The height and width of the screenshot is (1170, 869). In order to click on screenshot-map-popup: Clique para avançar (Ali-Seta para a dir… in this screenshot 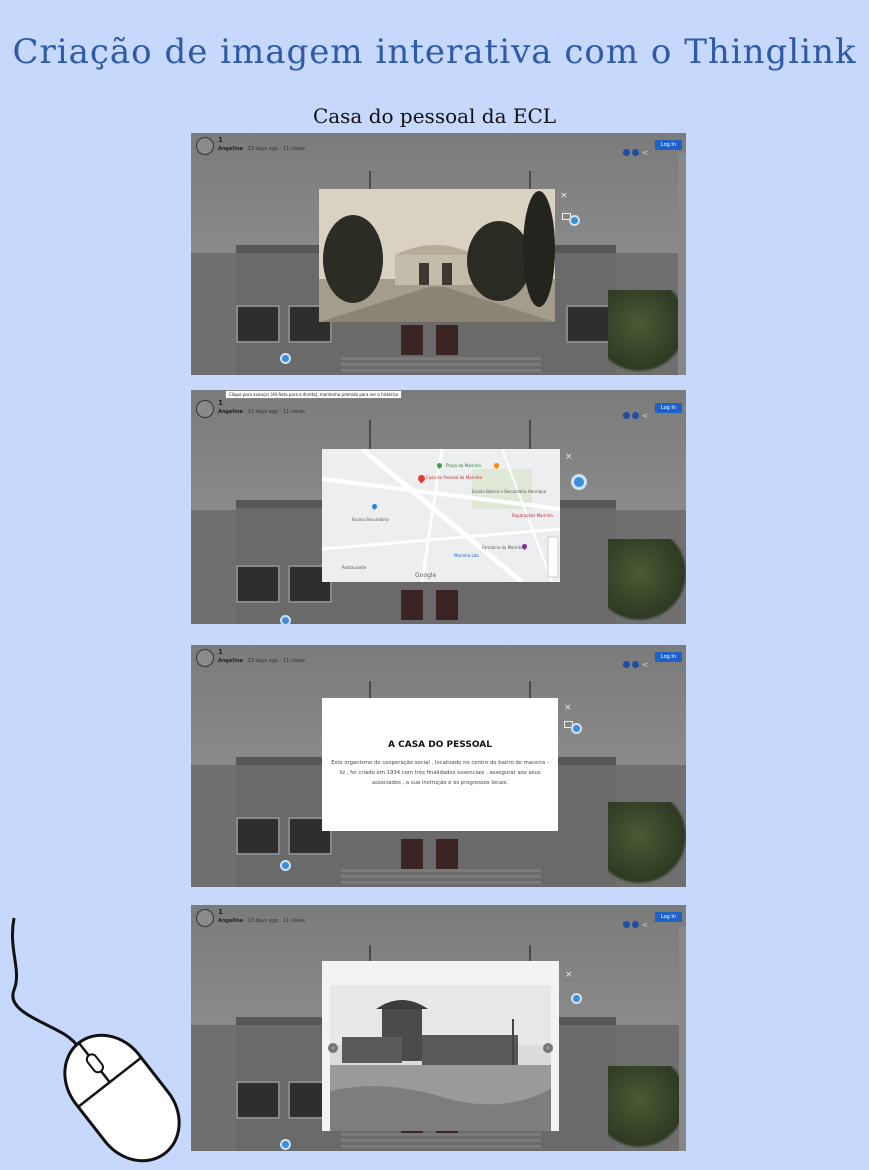, I will do `click(438, 507)`.